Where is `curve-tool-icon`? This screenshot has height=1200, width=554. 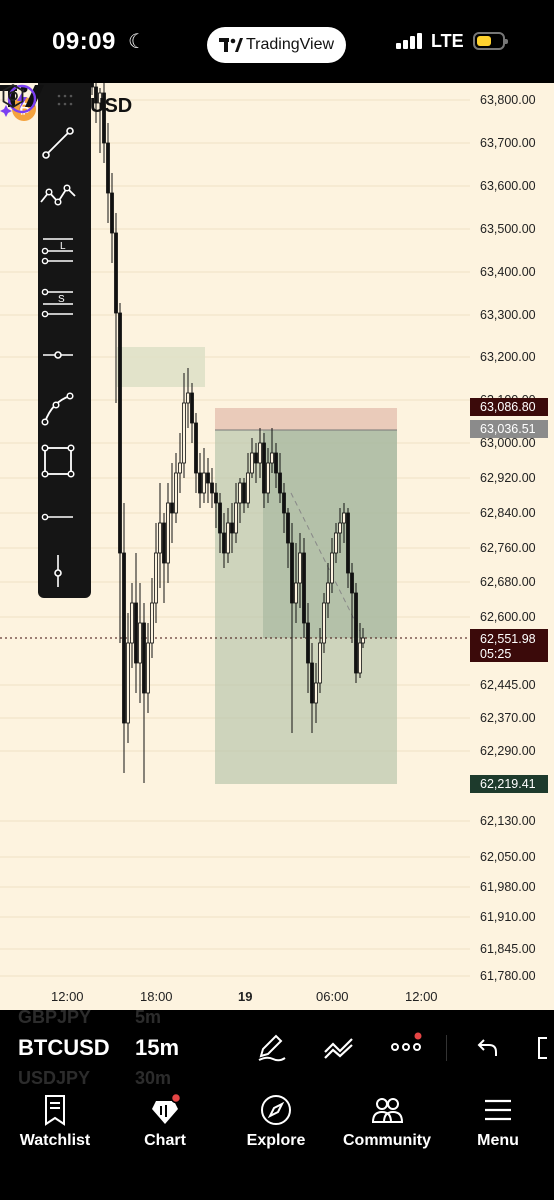
curve-tool-icon is located at coordinates (58, 408).